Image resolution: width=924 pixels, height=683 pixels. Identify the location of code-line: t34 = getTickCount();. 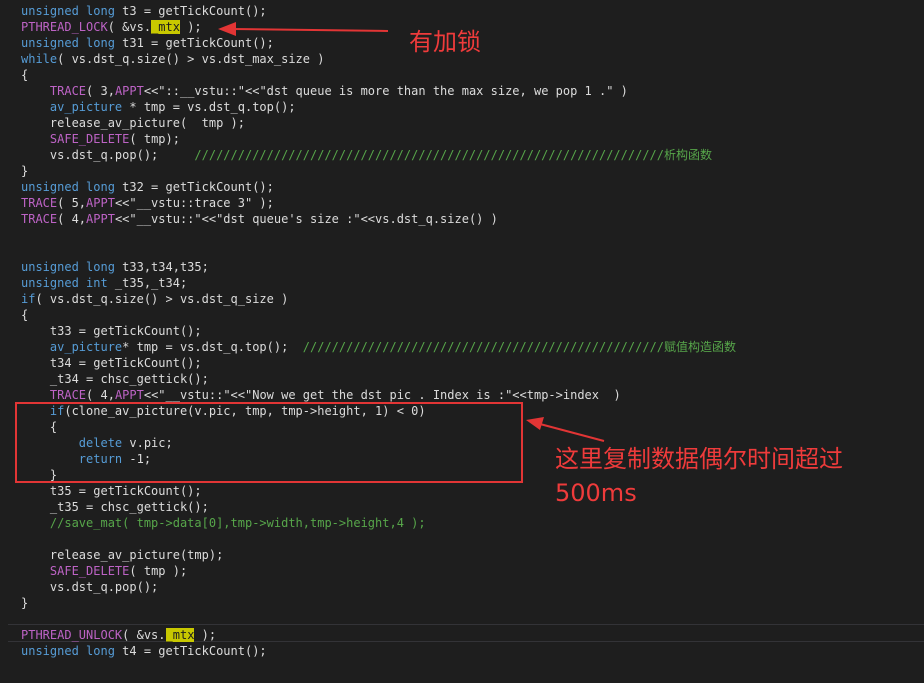
(111, 363).